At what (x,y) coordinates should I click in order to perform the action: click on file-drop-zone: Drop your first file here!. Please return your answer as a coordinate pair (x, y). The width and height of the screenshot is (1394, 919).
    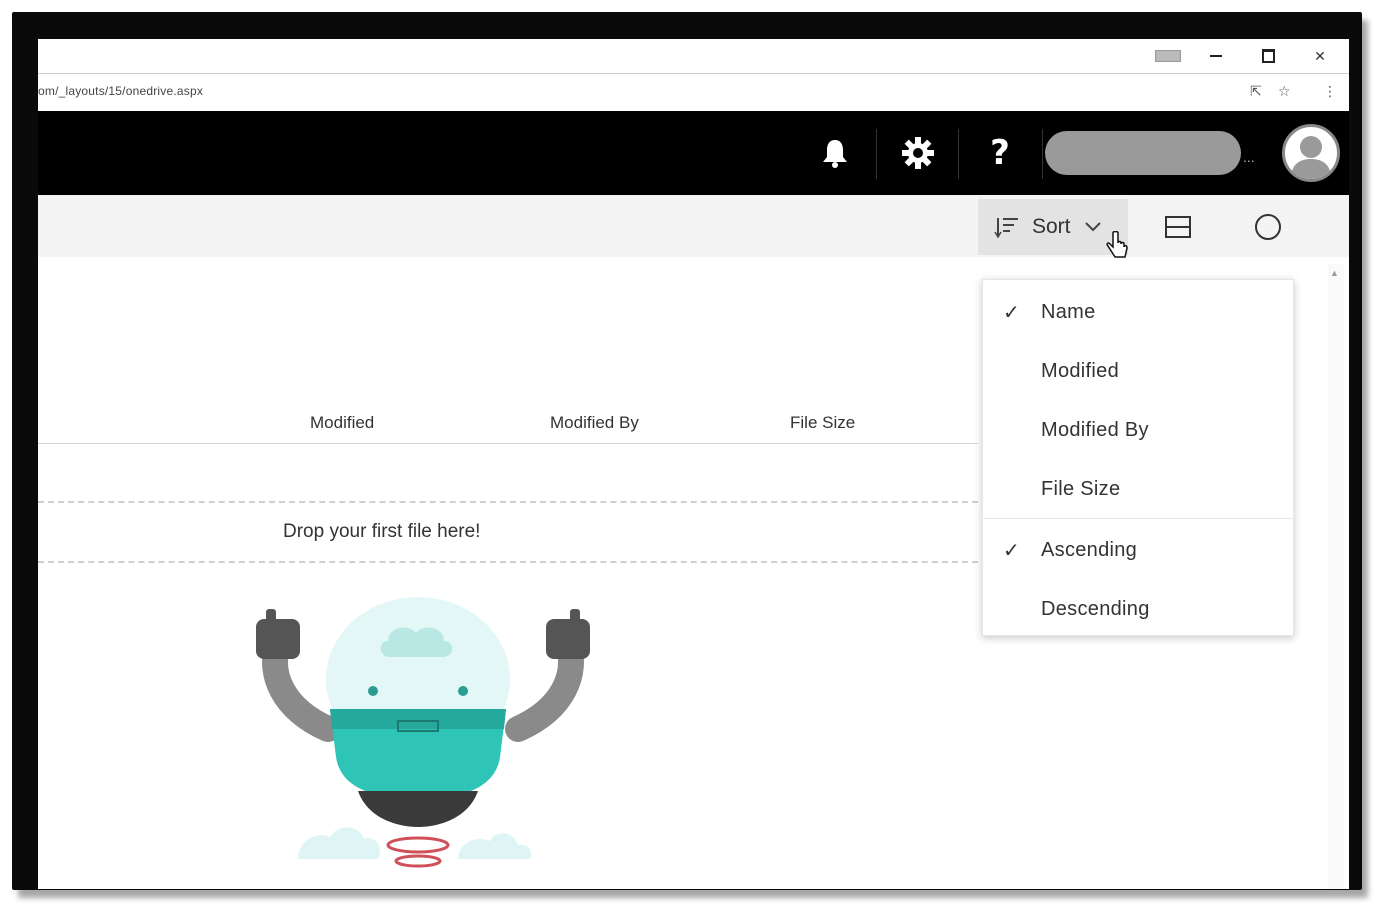
    Looking at the image, I should click on (508, 532).